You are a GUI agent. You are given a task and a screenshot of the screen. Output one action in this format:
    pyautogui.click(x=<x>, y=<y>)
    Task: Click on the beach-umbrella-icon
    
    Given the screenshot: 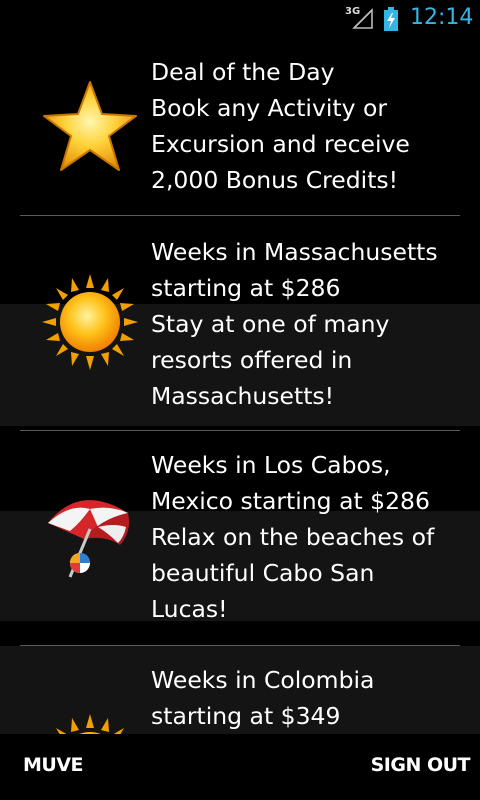 What is the action you would take?
    pyautogui.click(x=90, y=533)
    